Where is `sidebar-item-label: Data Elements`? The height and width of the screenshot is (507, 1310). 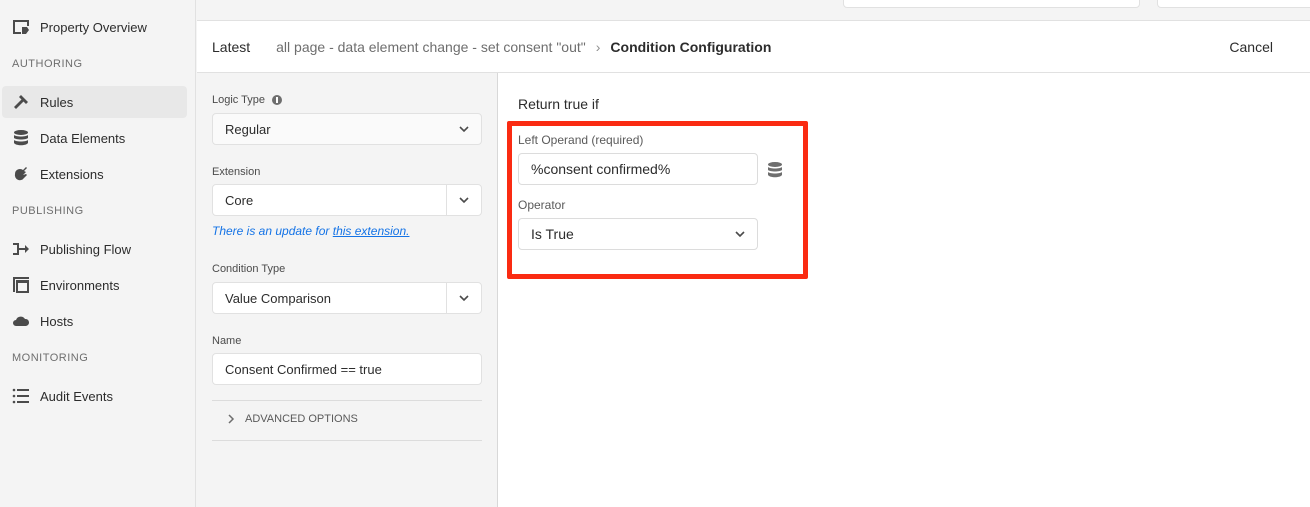
sidebar-item-label: Data Elements is located at coordinates (83, 138).